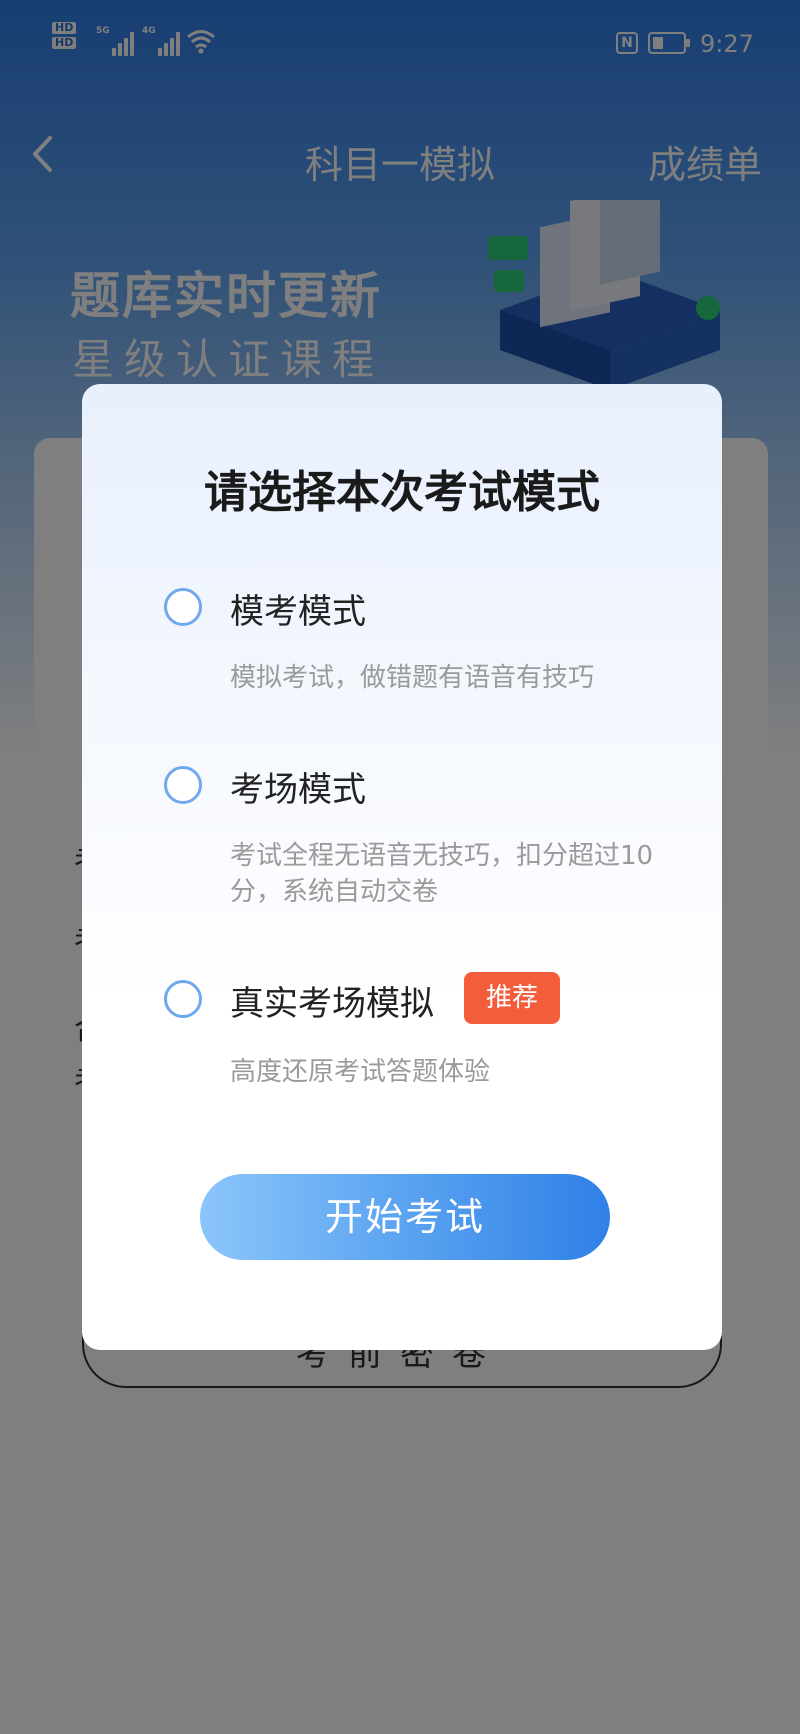  What do you see at coordinates (332, 1000) in the screenshot?
I see `option-label-real-exam-simulation: 真实考场模拟` at bounding box center [332, 1000].